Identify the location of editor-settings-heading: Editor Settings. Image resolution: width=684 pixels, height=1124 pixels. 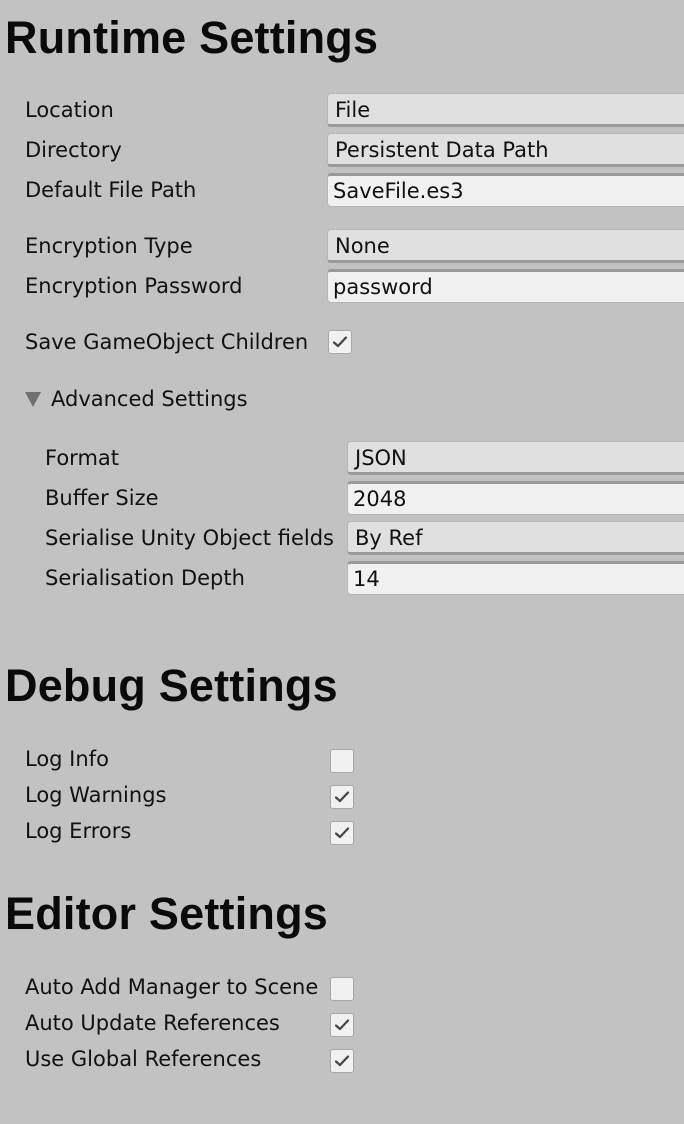
(167, 913).